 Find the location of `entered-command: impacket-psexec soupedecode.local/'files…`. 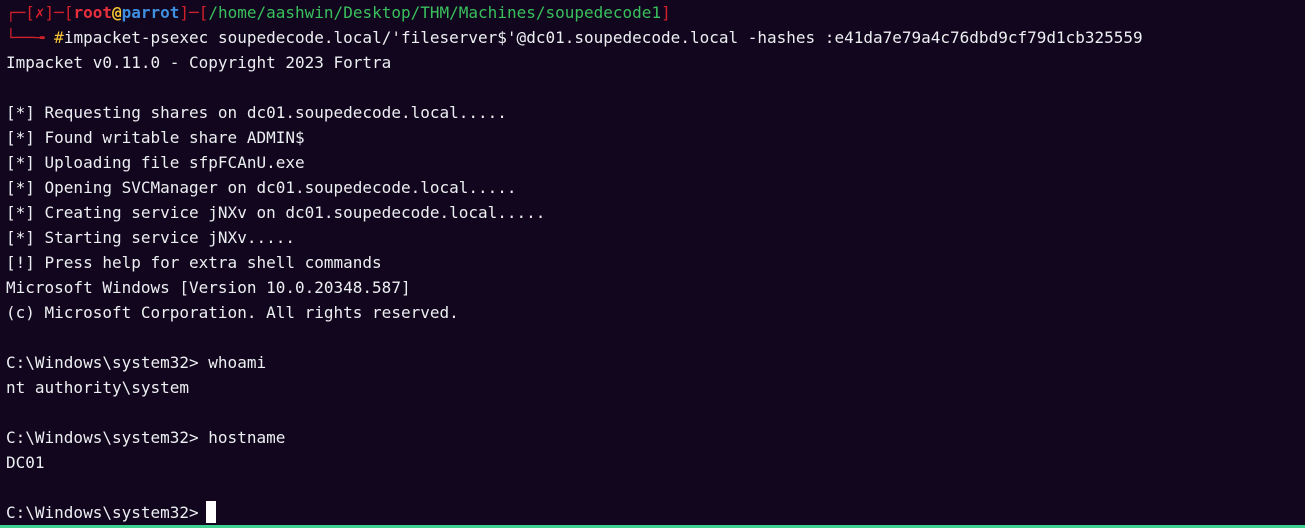

entered-command: impacket-psexec soupedecode.local/'files… is located at coordinates (603, 37).